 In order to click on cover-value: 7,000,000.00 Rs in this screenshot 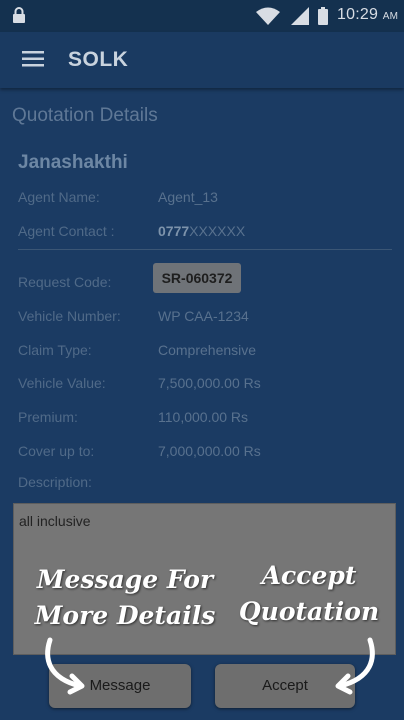, I will do `click(209, 451)`.